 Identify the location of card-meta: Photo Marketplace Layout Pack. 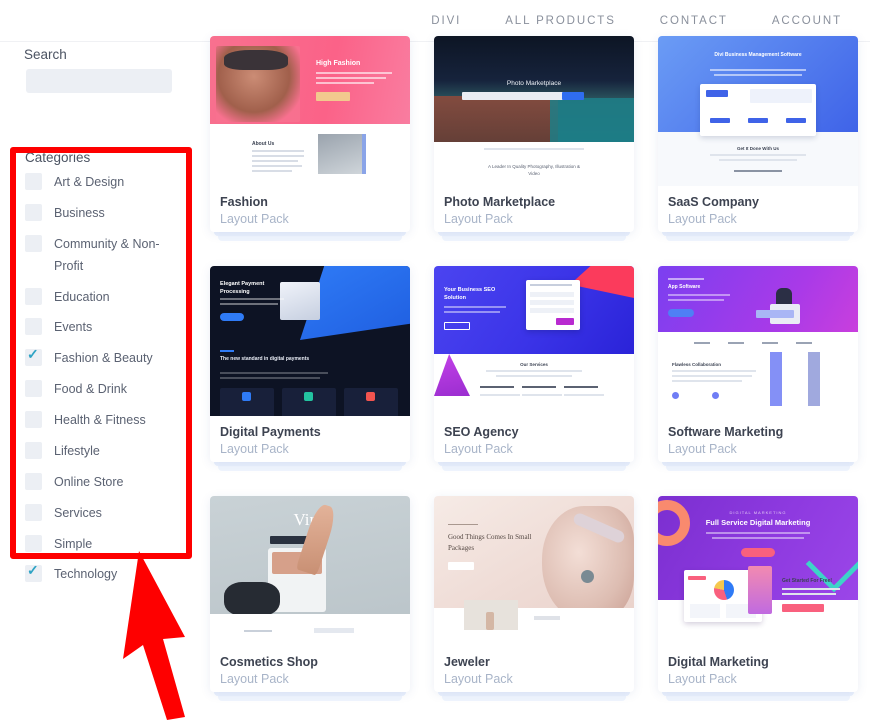
(534, 207).